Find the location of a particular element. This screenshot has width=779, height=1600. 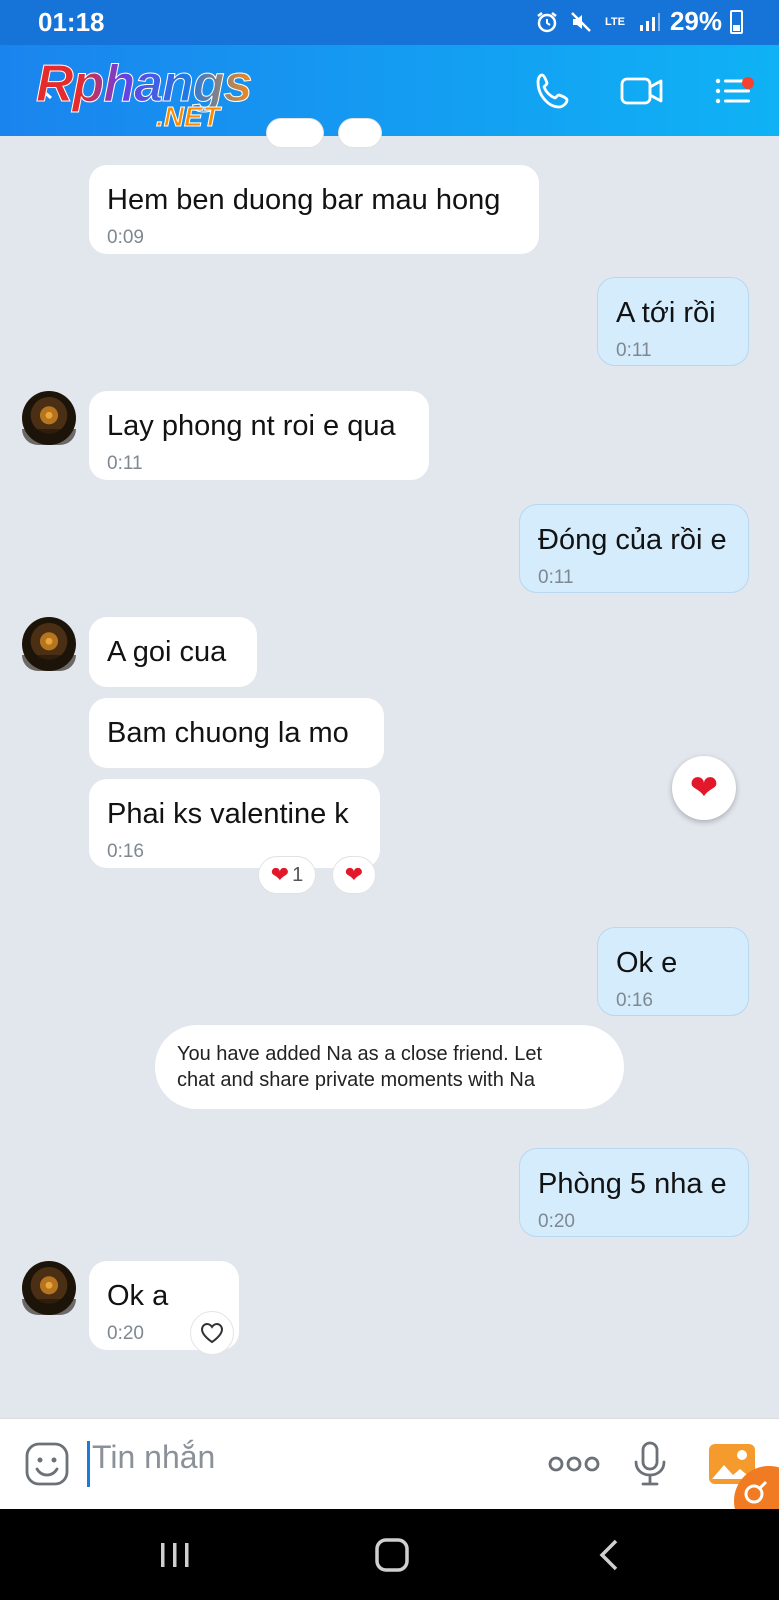

menu-button is located at coordinates (734, 91).